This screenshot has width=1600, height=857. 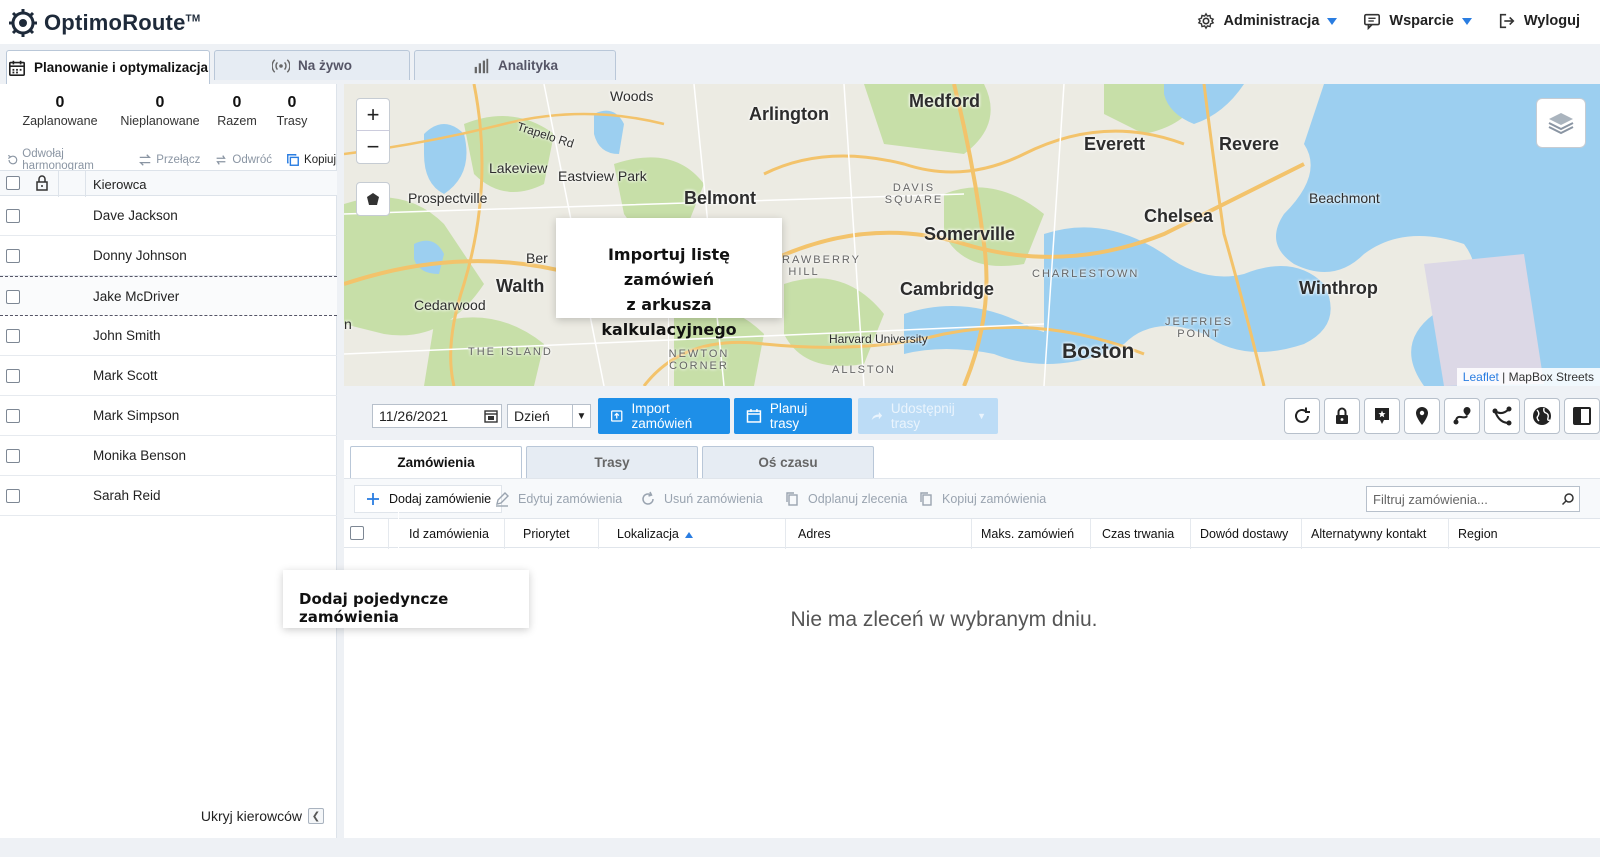 I want to click on column-alt-contact: Alternatywny kontakt, so click(x=1368, y=534).